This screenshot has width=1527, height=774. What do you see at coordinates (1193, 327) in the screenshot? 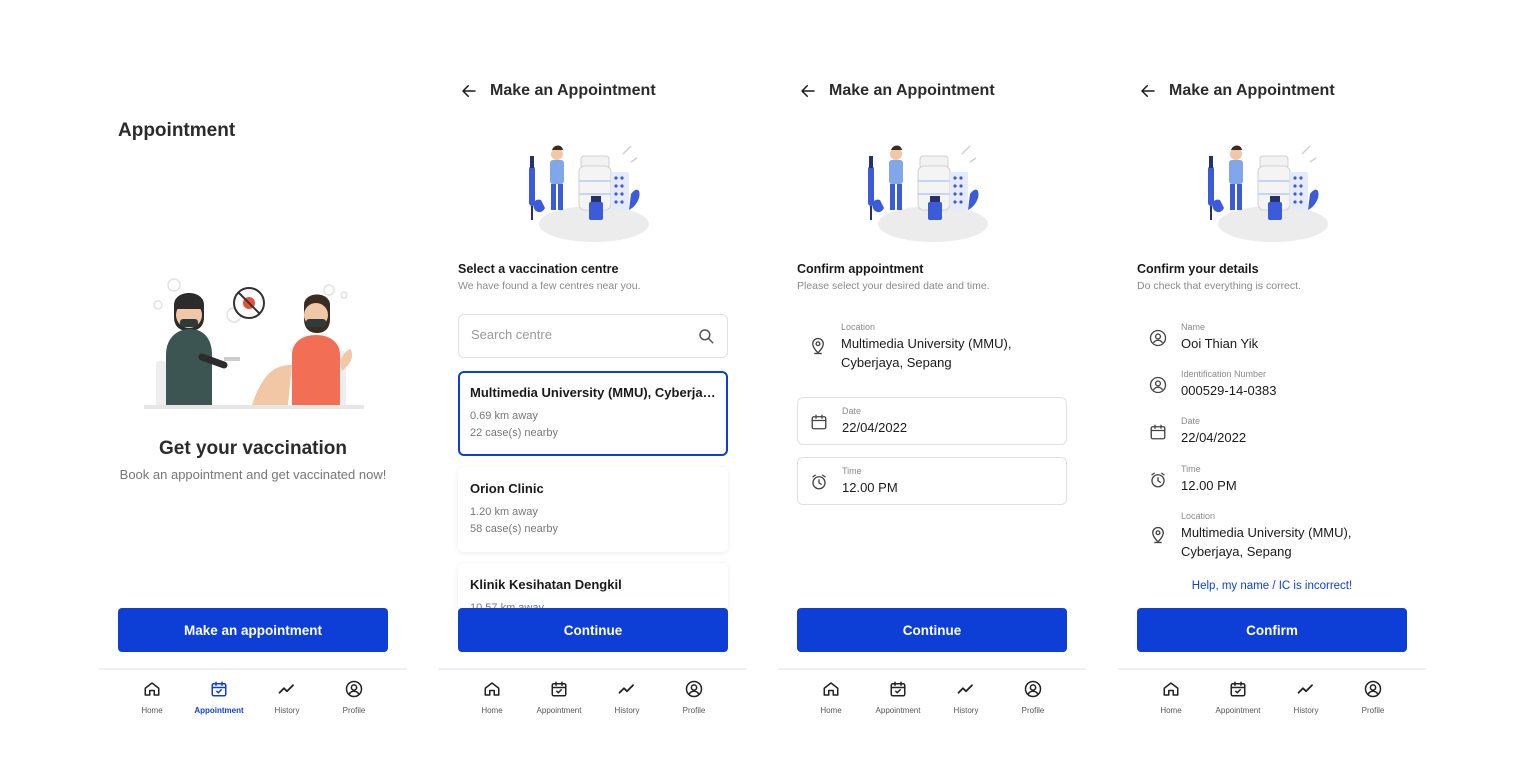
I see `name-label: Name` at bounding box center [1193, 327].